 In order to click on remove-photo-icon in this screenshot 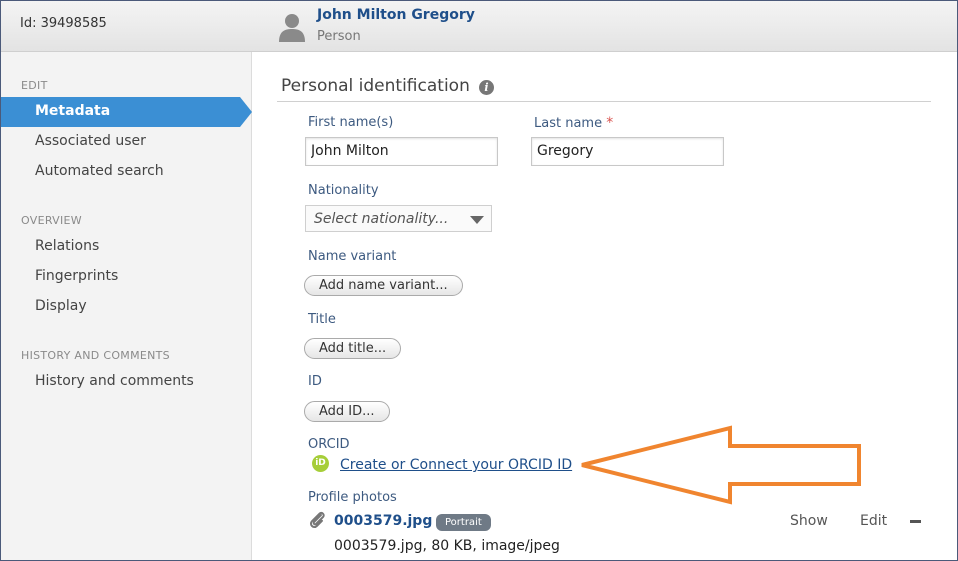, I will do `click(915, 521)`.